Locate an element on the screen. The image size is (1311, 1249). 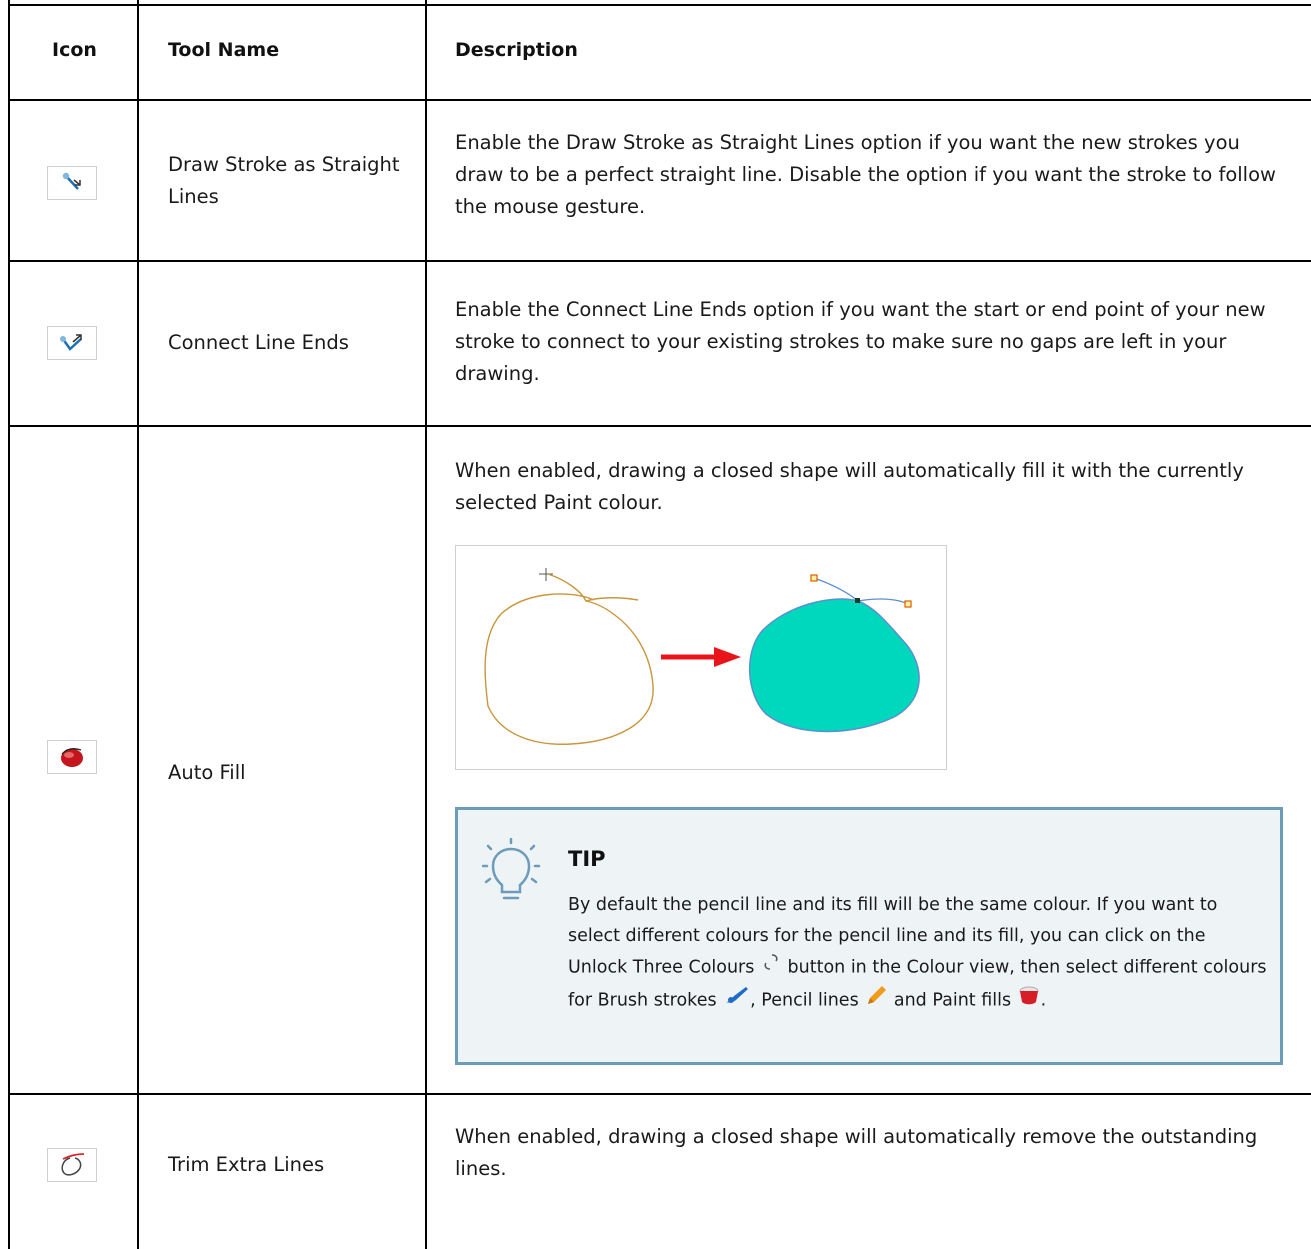
table-row-1-name: Draw Stroke as Straight Lines is located at coordinates (284, 180).